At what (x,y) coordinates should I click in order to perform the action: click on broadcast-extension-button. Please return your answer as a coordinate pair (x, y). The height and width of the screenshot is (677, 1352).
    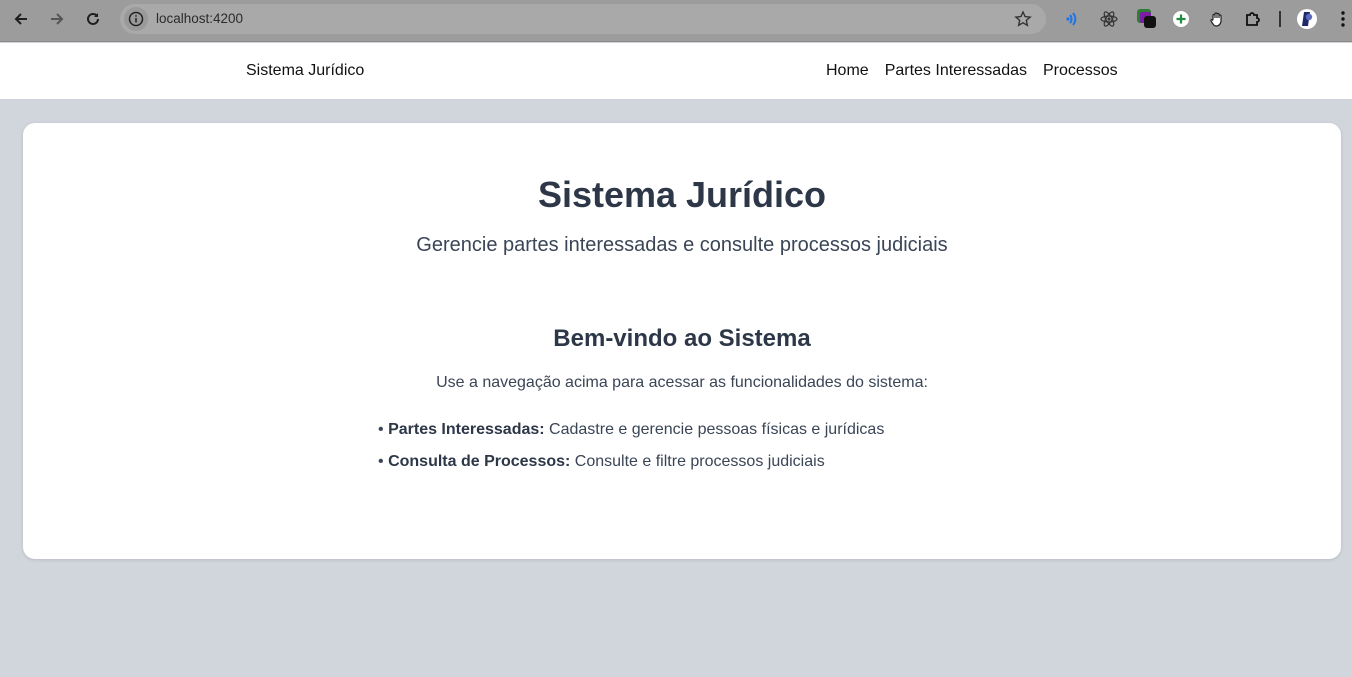
    Looking at the image, I should click on (1073, 19).